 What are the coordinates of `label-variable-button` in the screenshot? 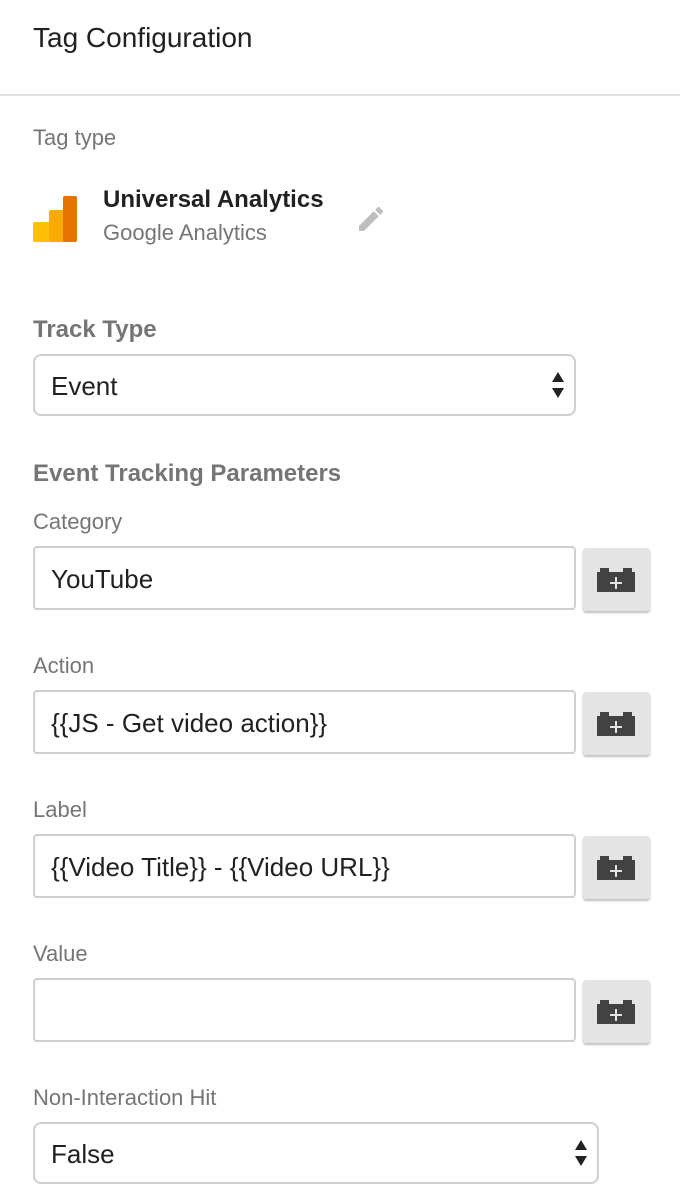 It's located at (616, 867).